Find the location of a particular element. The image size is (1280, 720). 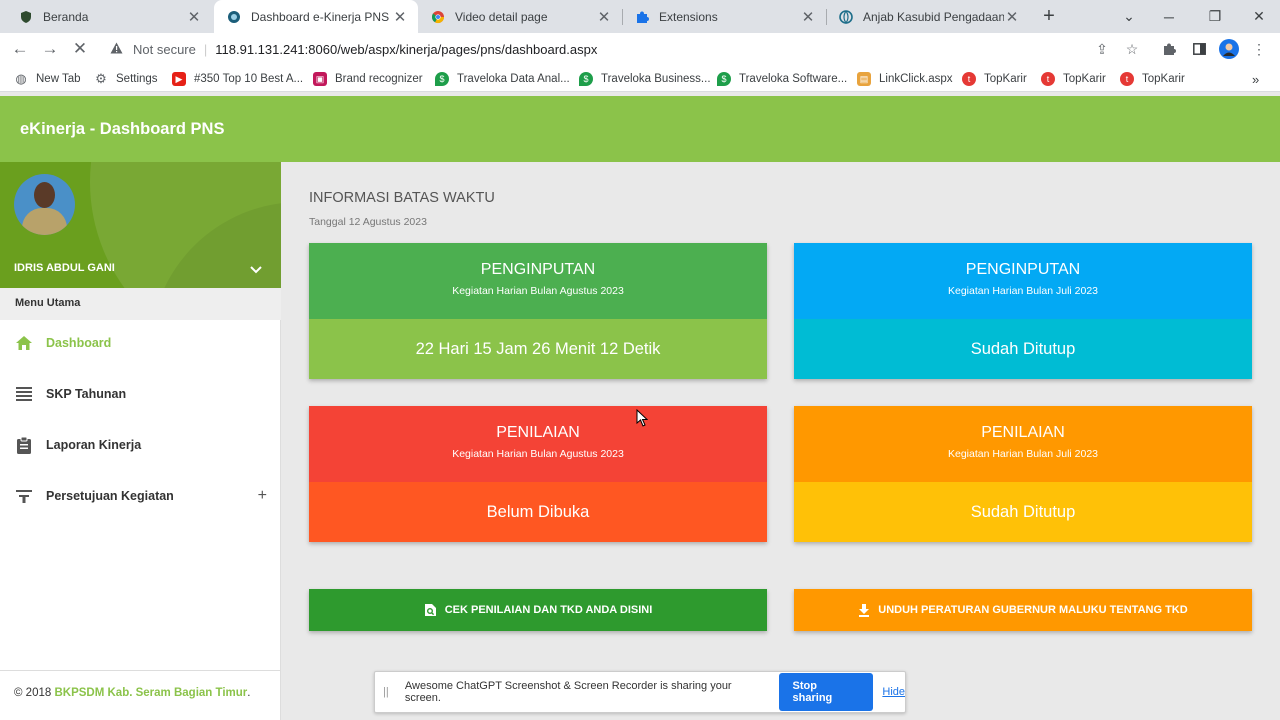

drag-handle-icon: || is located at coordinates (391, 692).